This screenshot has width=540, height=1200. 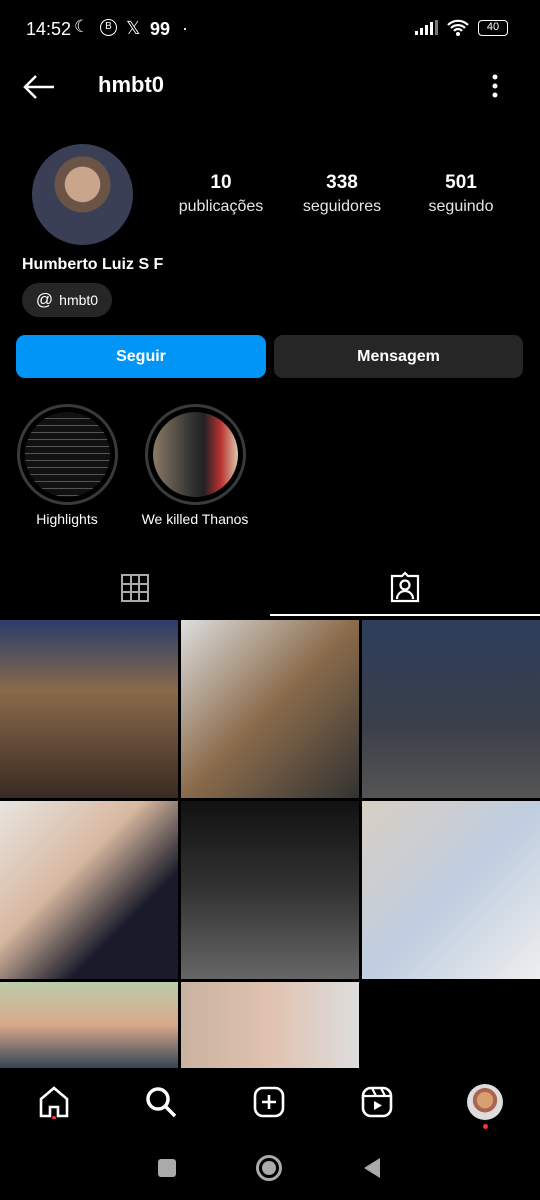 I want to click on profile-name: Humberto Luiz S F, so click(x=93, y=264).